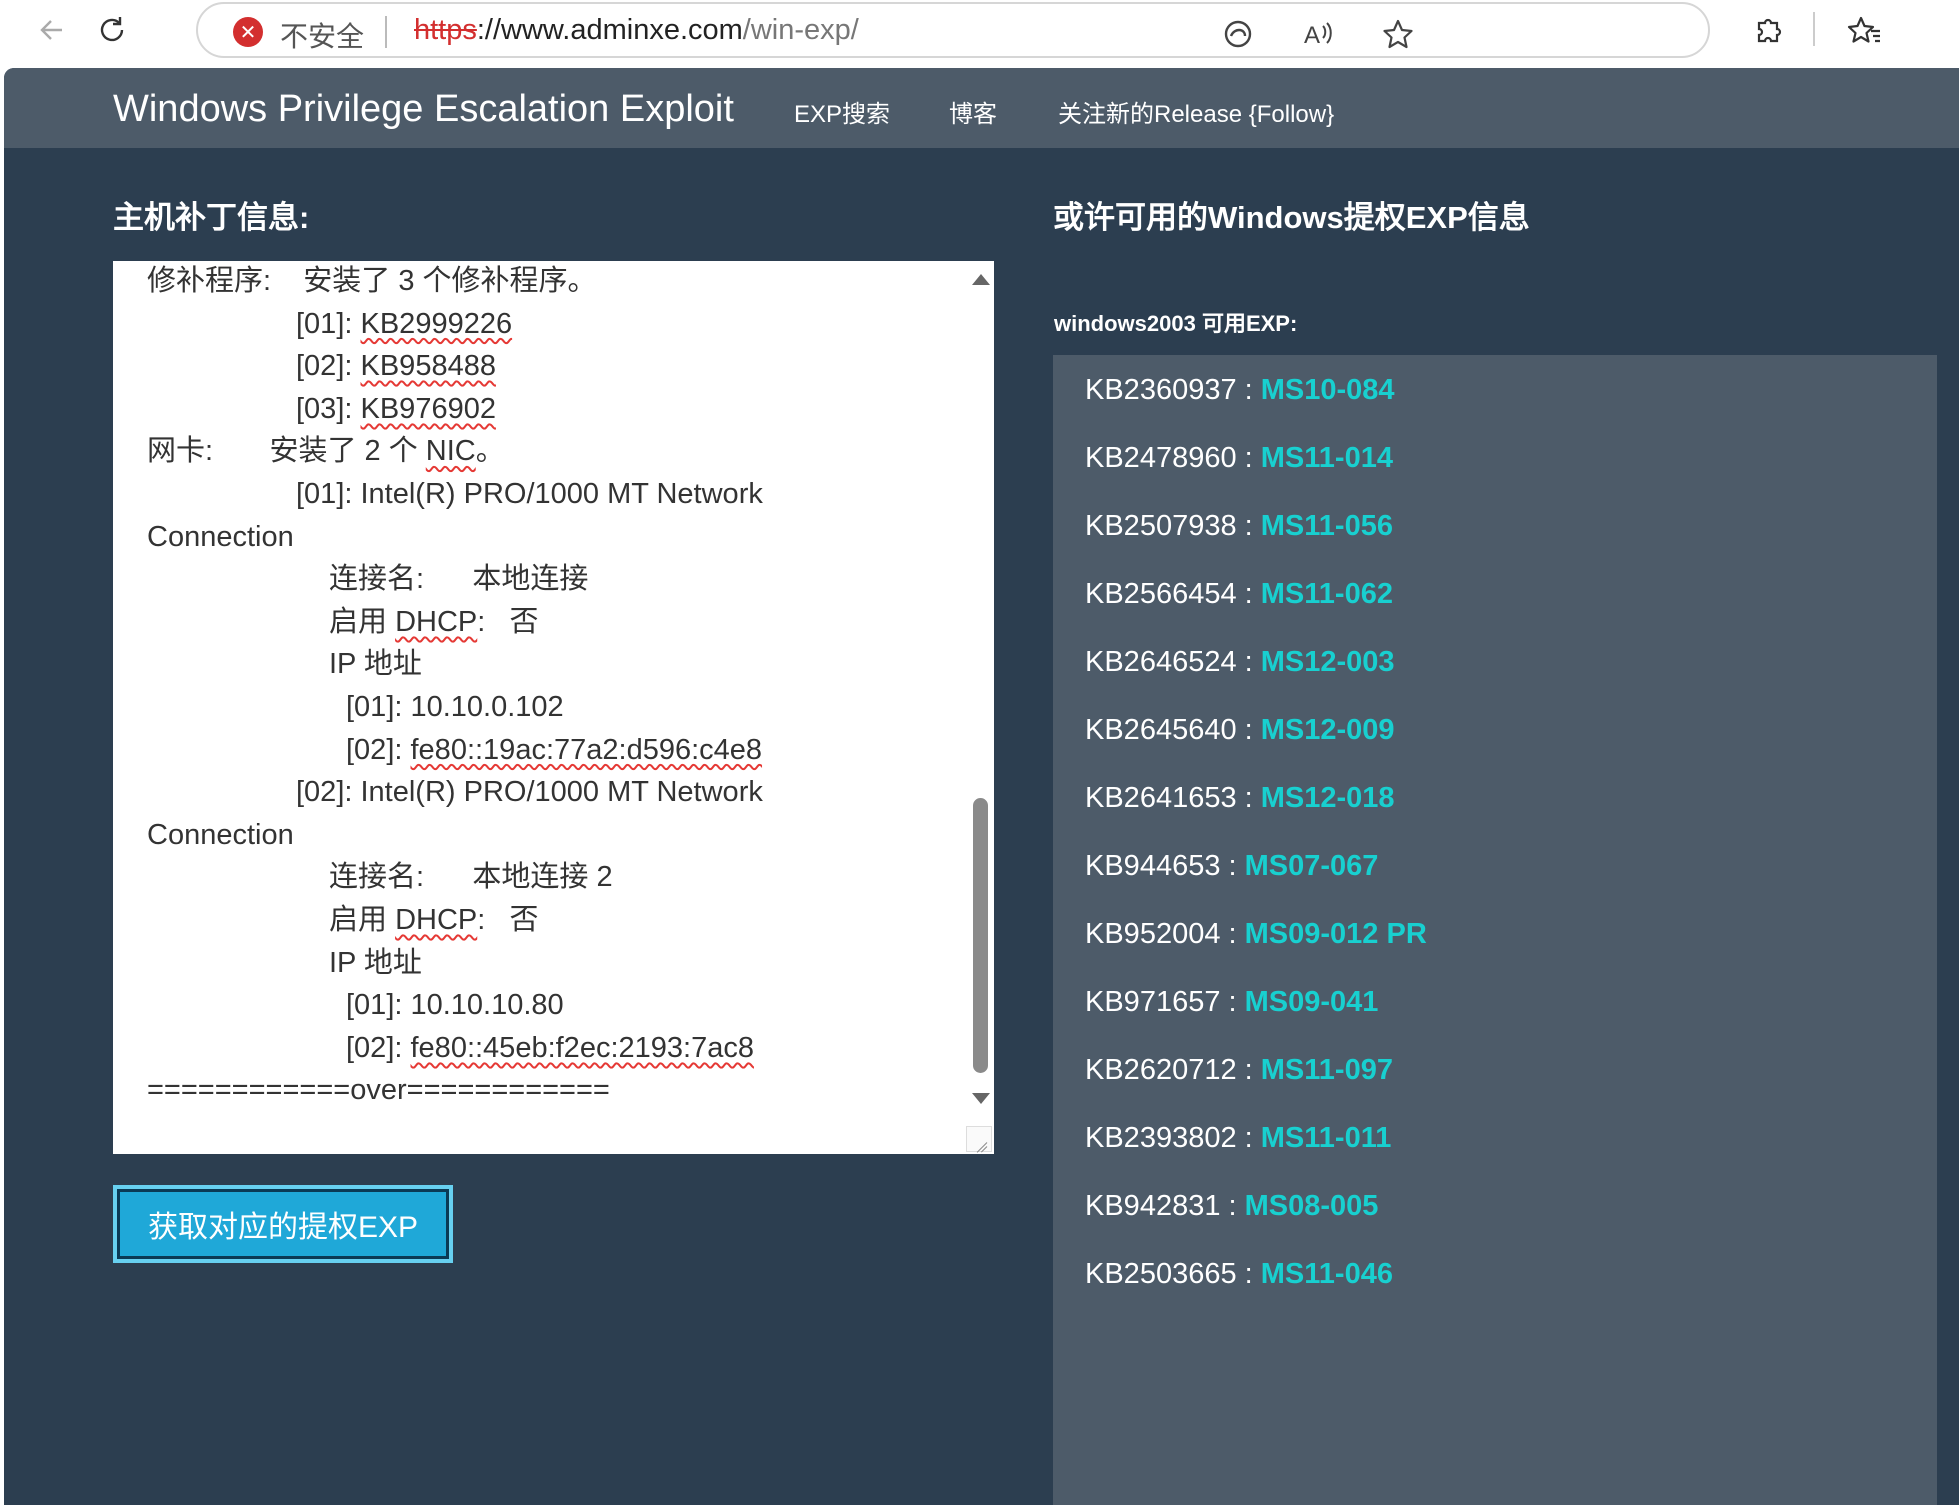 The height and width of the screenshot is (1505, 1959). What do you see at coordinates (450, 451) in the screenshot?
I see `textarea-line-text: NIC` at bounding box center [450, 451].